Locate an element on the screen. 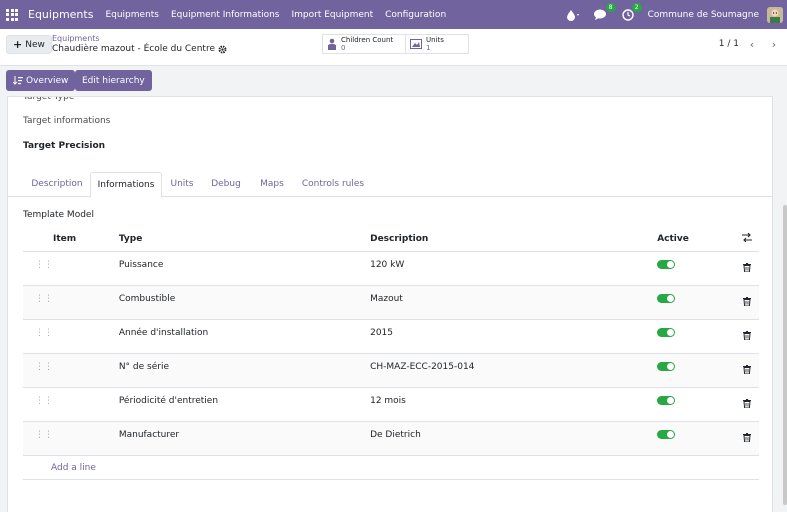 Image resolution: width=787 pixels, height=512 pixels. overview-button-label: Overview is located at coordinates (47, 80).